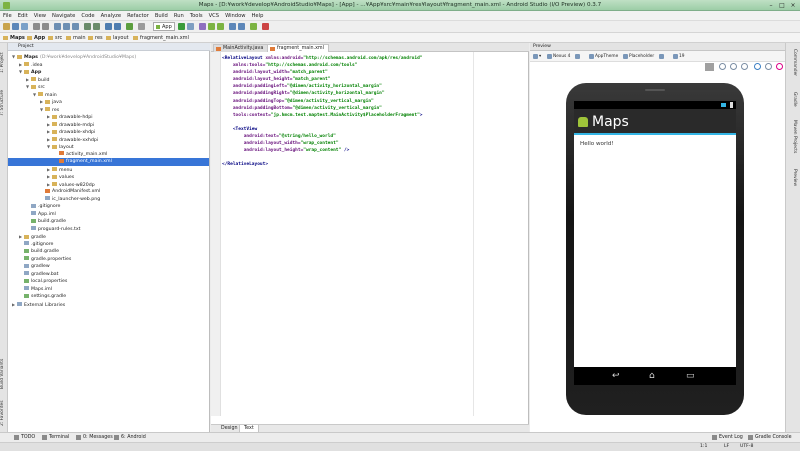 This screenshot has width=800, height=451. I want to click on menu-run: Run, so click(179, 15).